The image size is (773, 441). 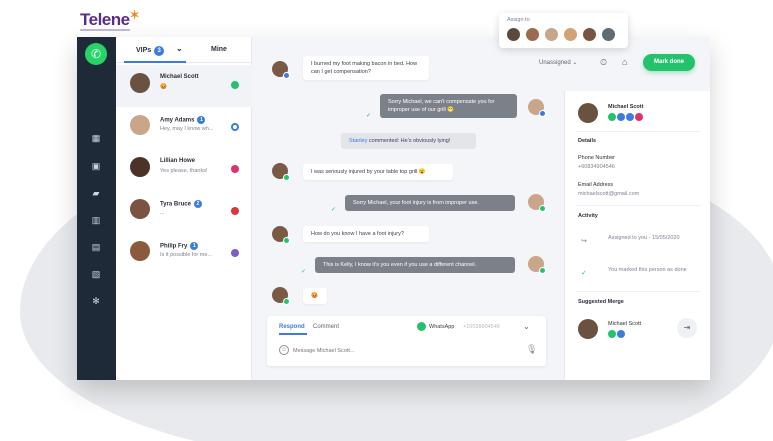 I want to click on whatsapp-logo-icon: ✆, so click(x=96, y=54).